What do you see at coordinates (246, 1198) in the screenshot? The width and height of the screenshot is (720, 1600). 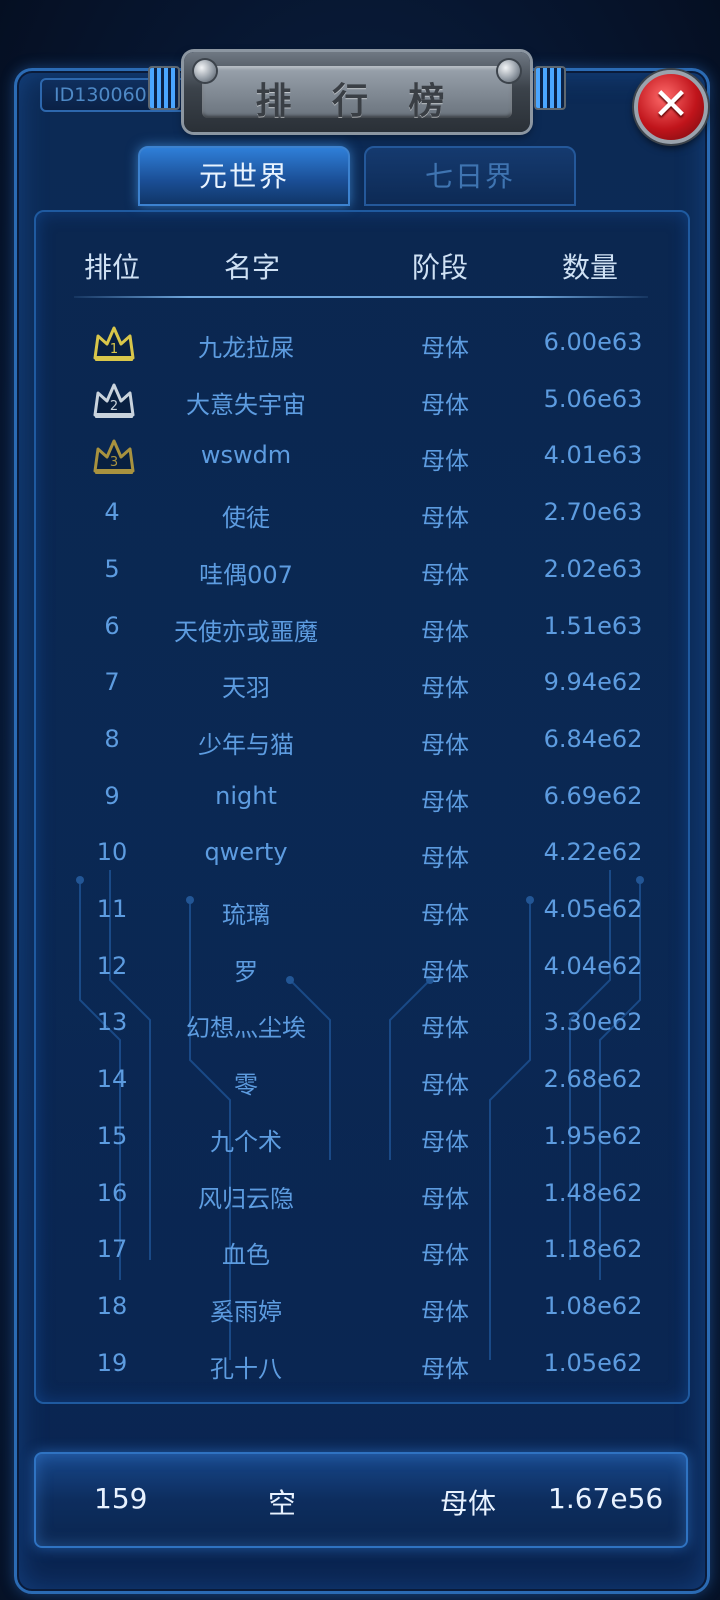 I see `row-name: 风归云隐` at bounding box center [246, 1198].